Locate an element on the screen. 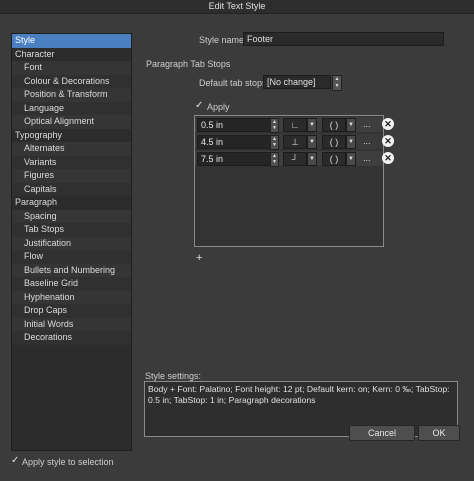  sidebar-item-hyphenation: Hyphenation is located at coordinates (71, 297).